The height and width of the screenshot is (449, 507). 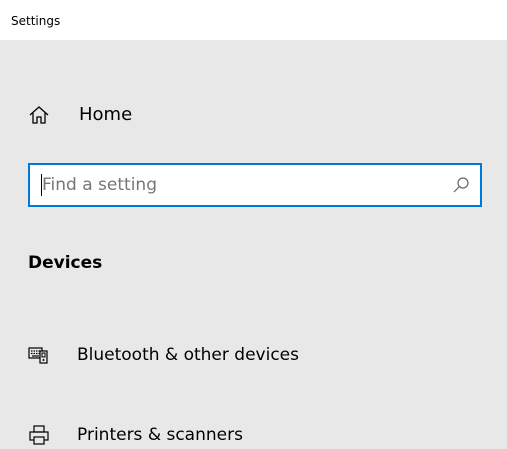 I want to click on search-box, so click(x=255, y=185).